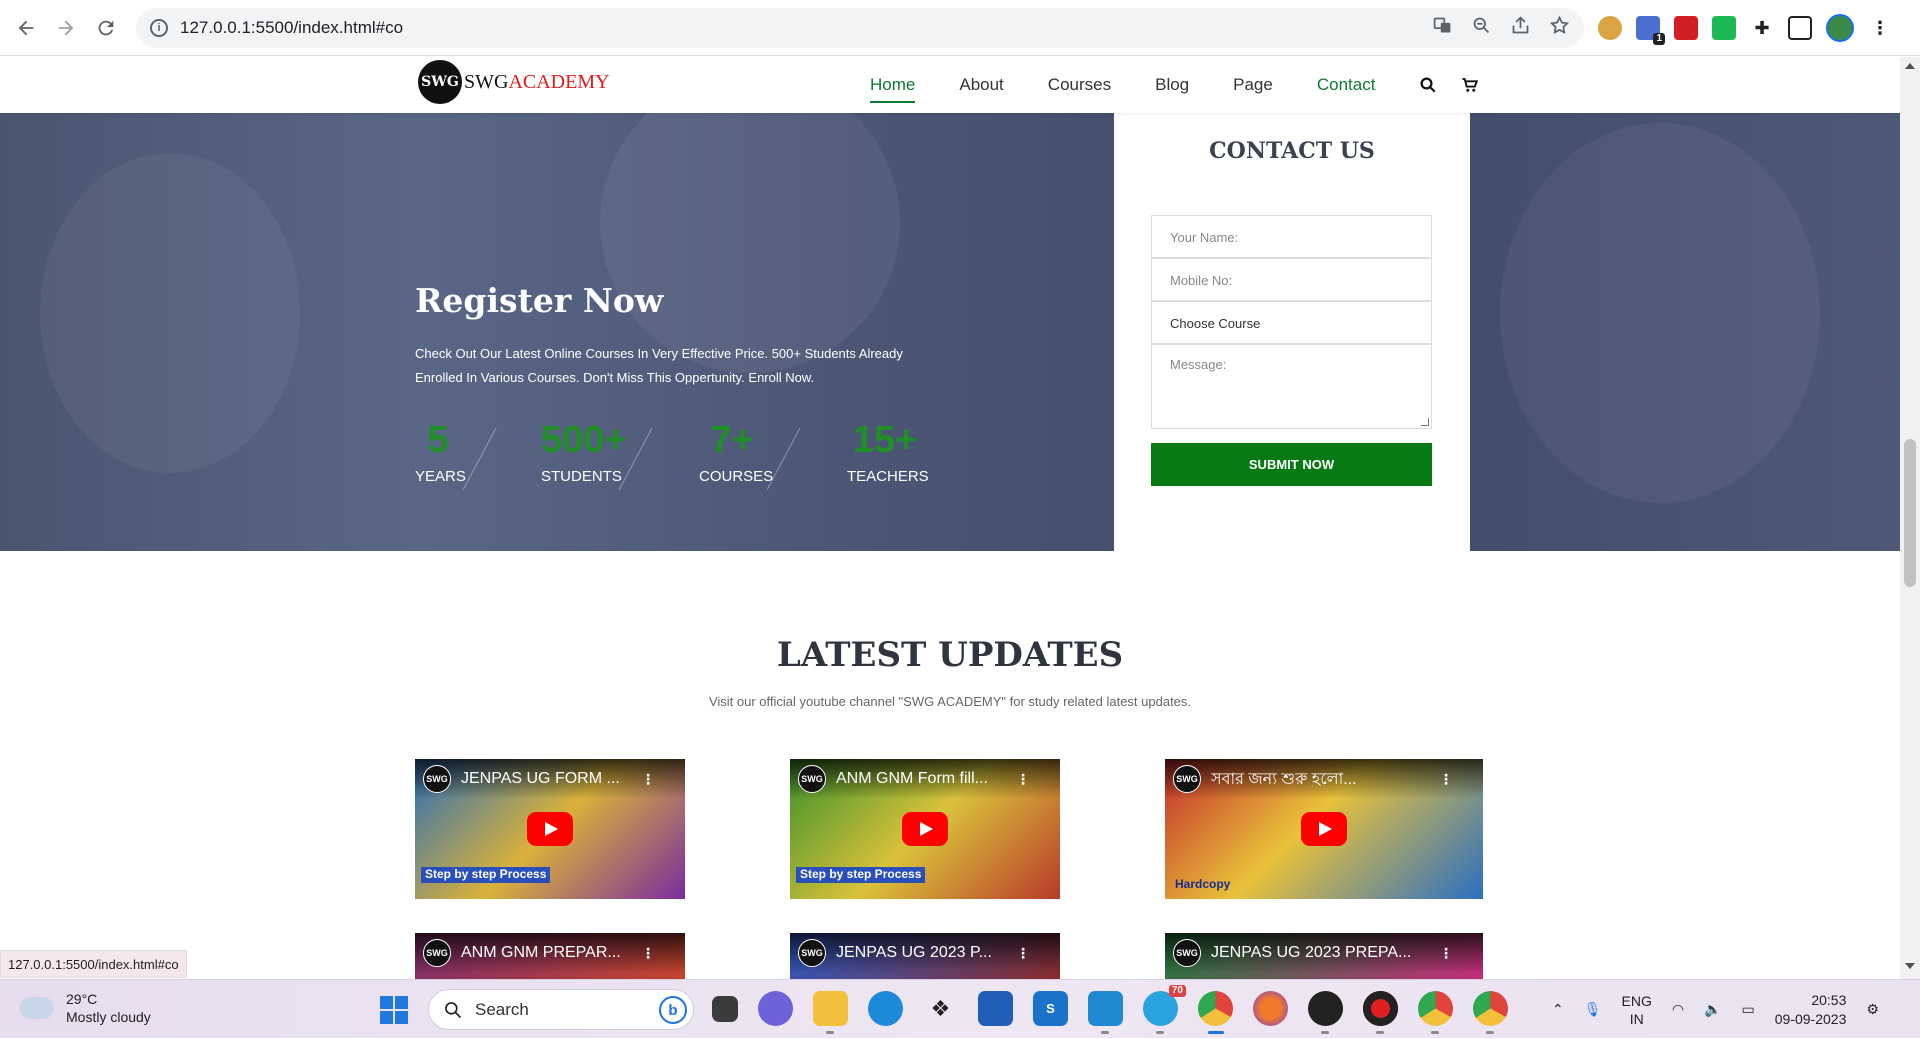 This screenshot has width=1920, height=1039. Describe the element at coordinates (1558, 1009) in the screenshot. I see `show-hidden-icons-chevron-icon: ⌃` at that location.